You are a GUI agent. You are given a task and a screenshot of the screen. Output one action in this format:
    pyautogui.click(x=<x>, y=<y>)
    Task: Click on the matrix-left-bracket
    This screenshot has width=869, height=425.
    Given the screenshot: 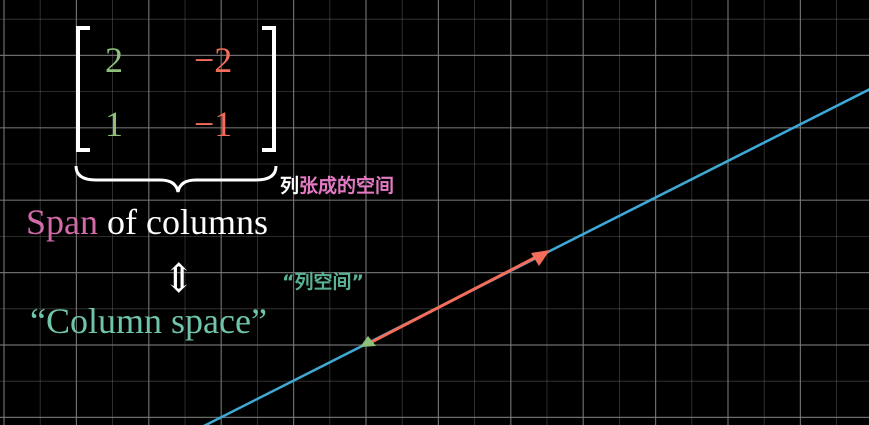 What is the action you would take?
    pyautogui.click(x=83, y=89)
    